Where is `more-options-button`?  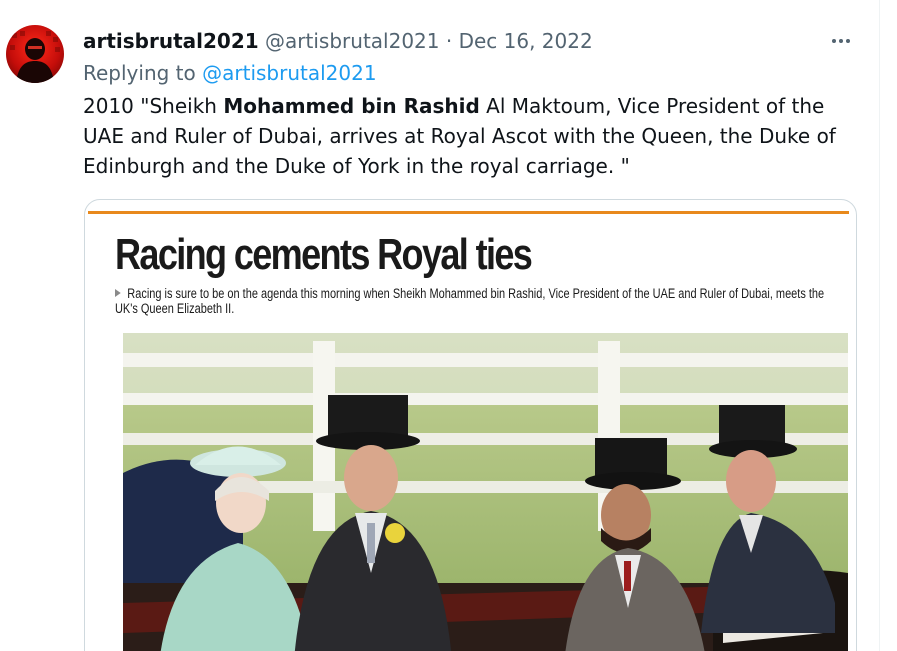
more-options-button is located at coordinates (841, 41).